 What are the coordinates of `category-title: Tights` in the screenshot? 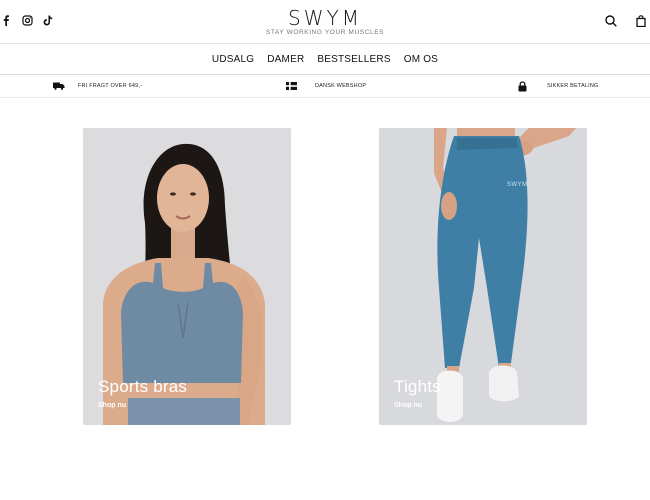 It's located at (417, 386).